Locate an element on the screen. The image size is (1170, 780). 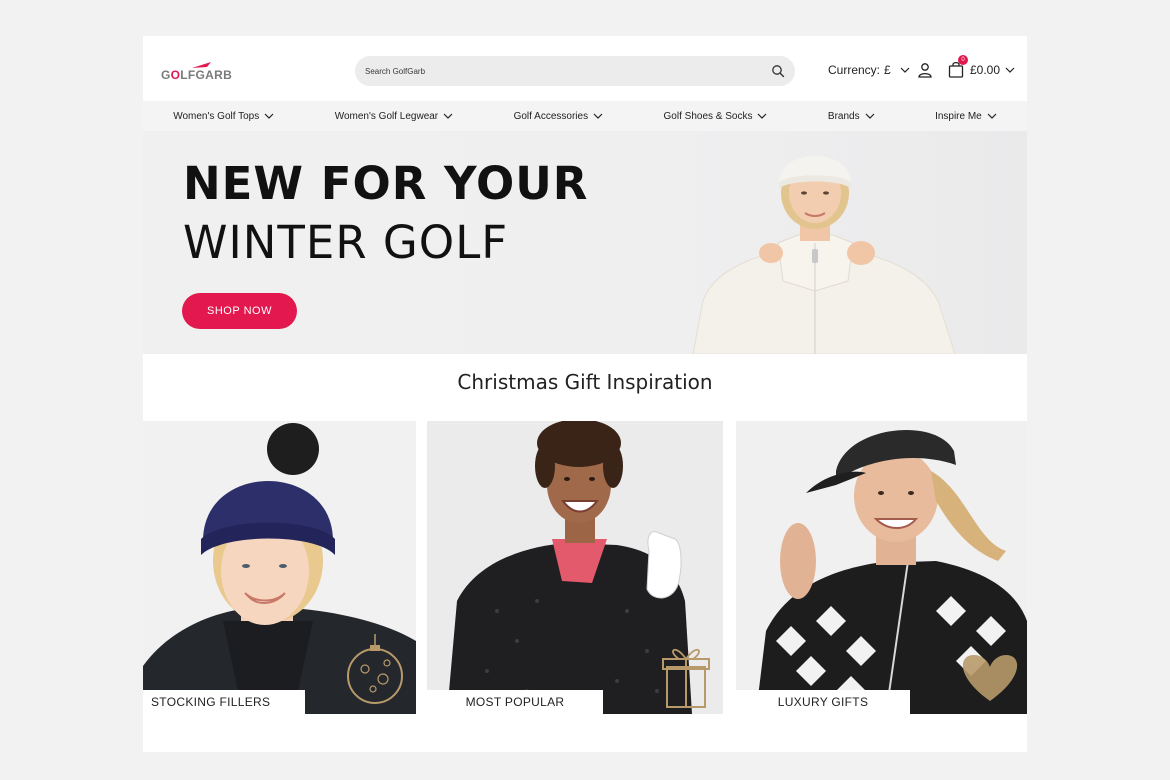
category-card-luxury-gifts: LUXURY GIFTS is located at coordinates (881, 567).